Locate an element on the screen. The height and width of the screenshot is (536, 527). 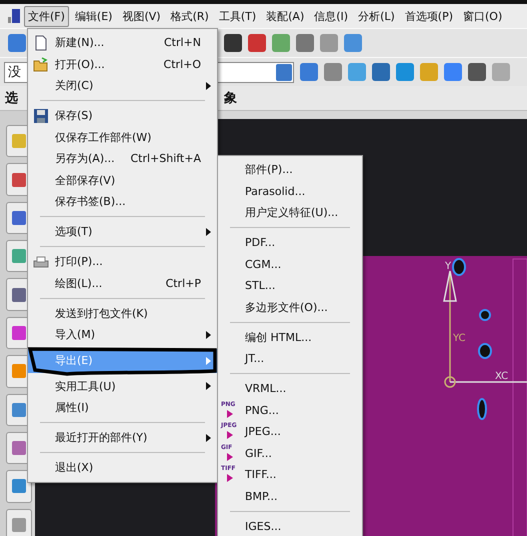
selection-label: 选 is located at coordinates (11, 98).